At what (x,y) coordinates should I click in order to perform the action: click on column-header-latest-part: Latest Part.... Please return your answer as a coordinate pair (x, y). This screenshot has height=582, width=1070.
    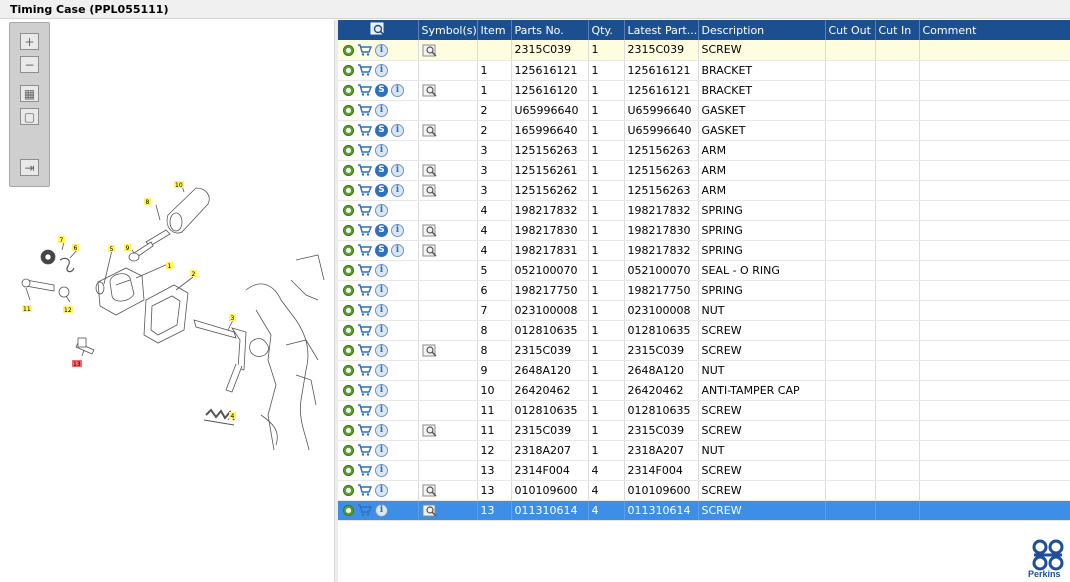
    Looking at the image, I should click on (661, 30).